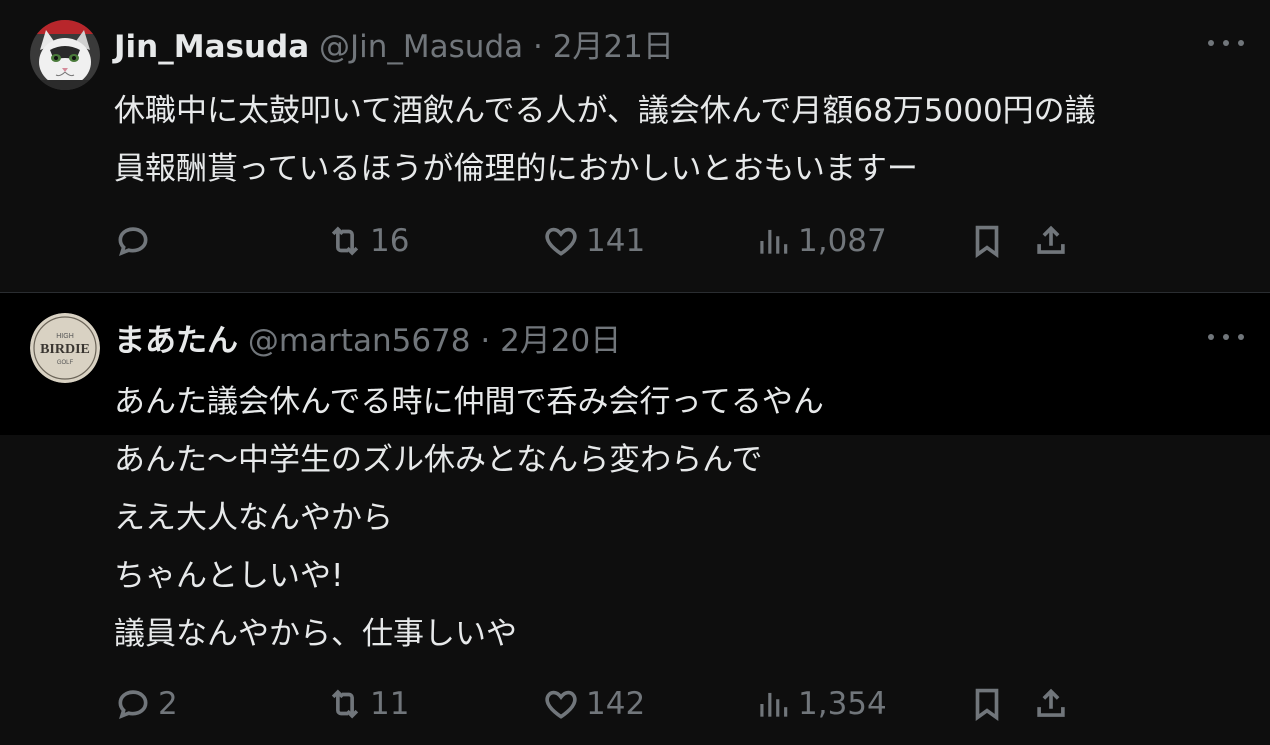 The height and width of the screenshot is (745, 1270). I want to click on tweet-date: 2月20日, so click(560, 341).